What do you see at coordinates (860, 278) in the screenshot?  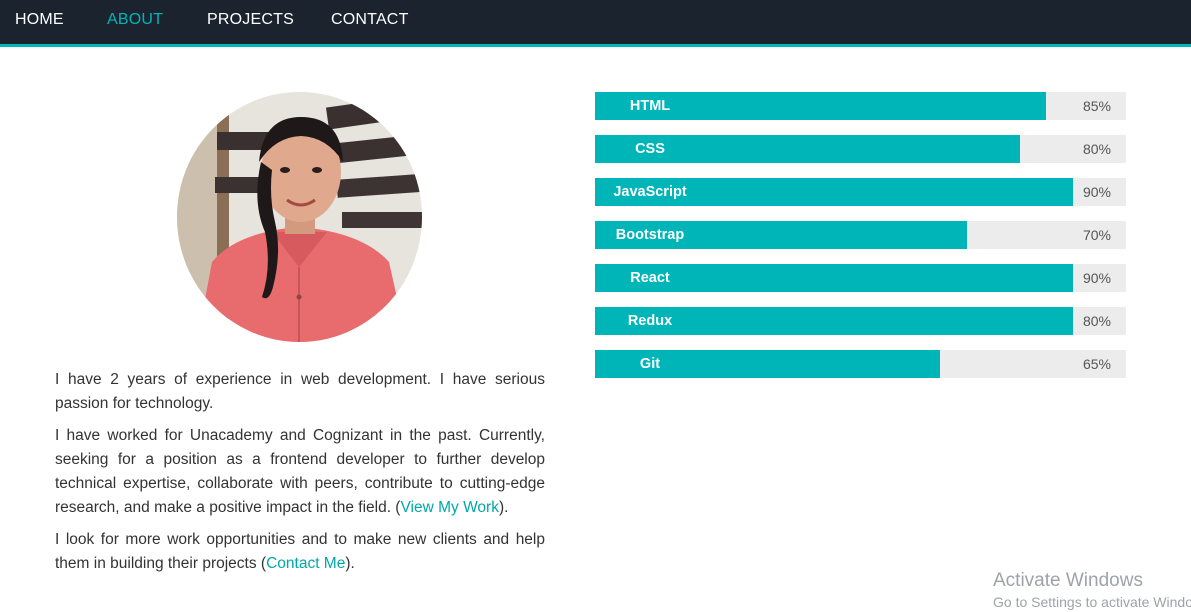 I see `skill-row-react: React 90%` at bounding box center [860, 278].